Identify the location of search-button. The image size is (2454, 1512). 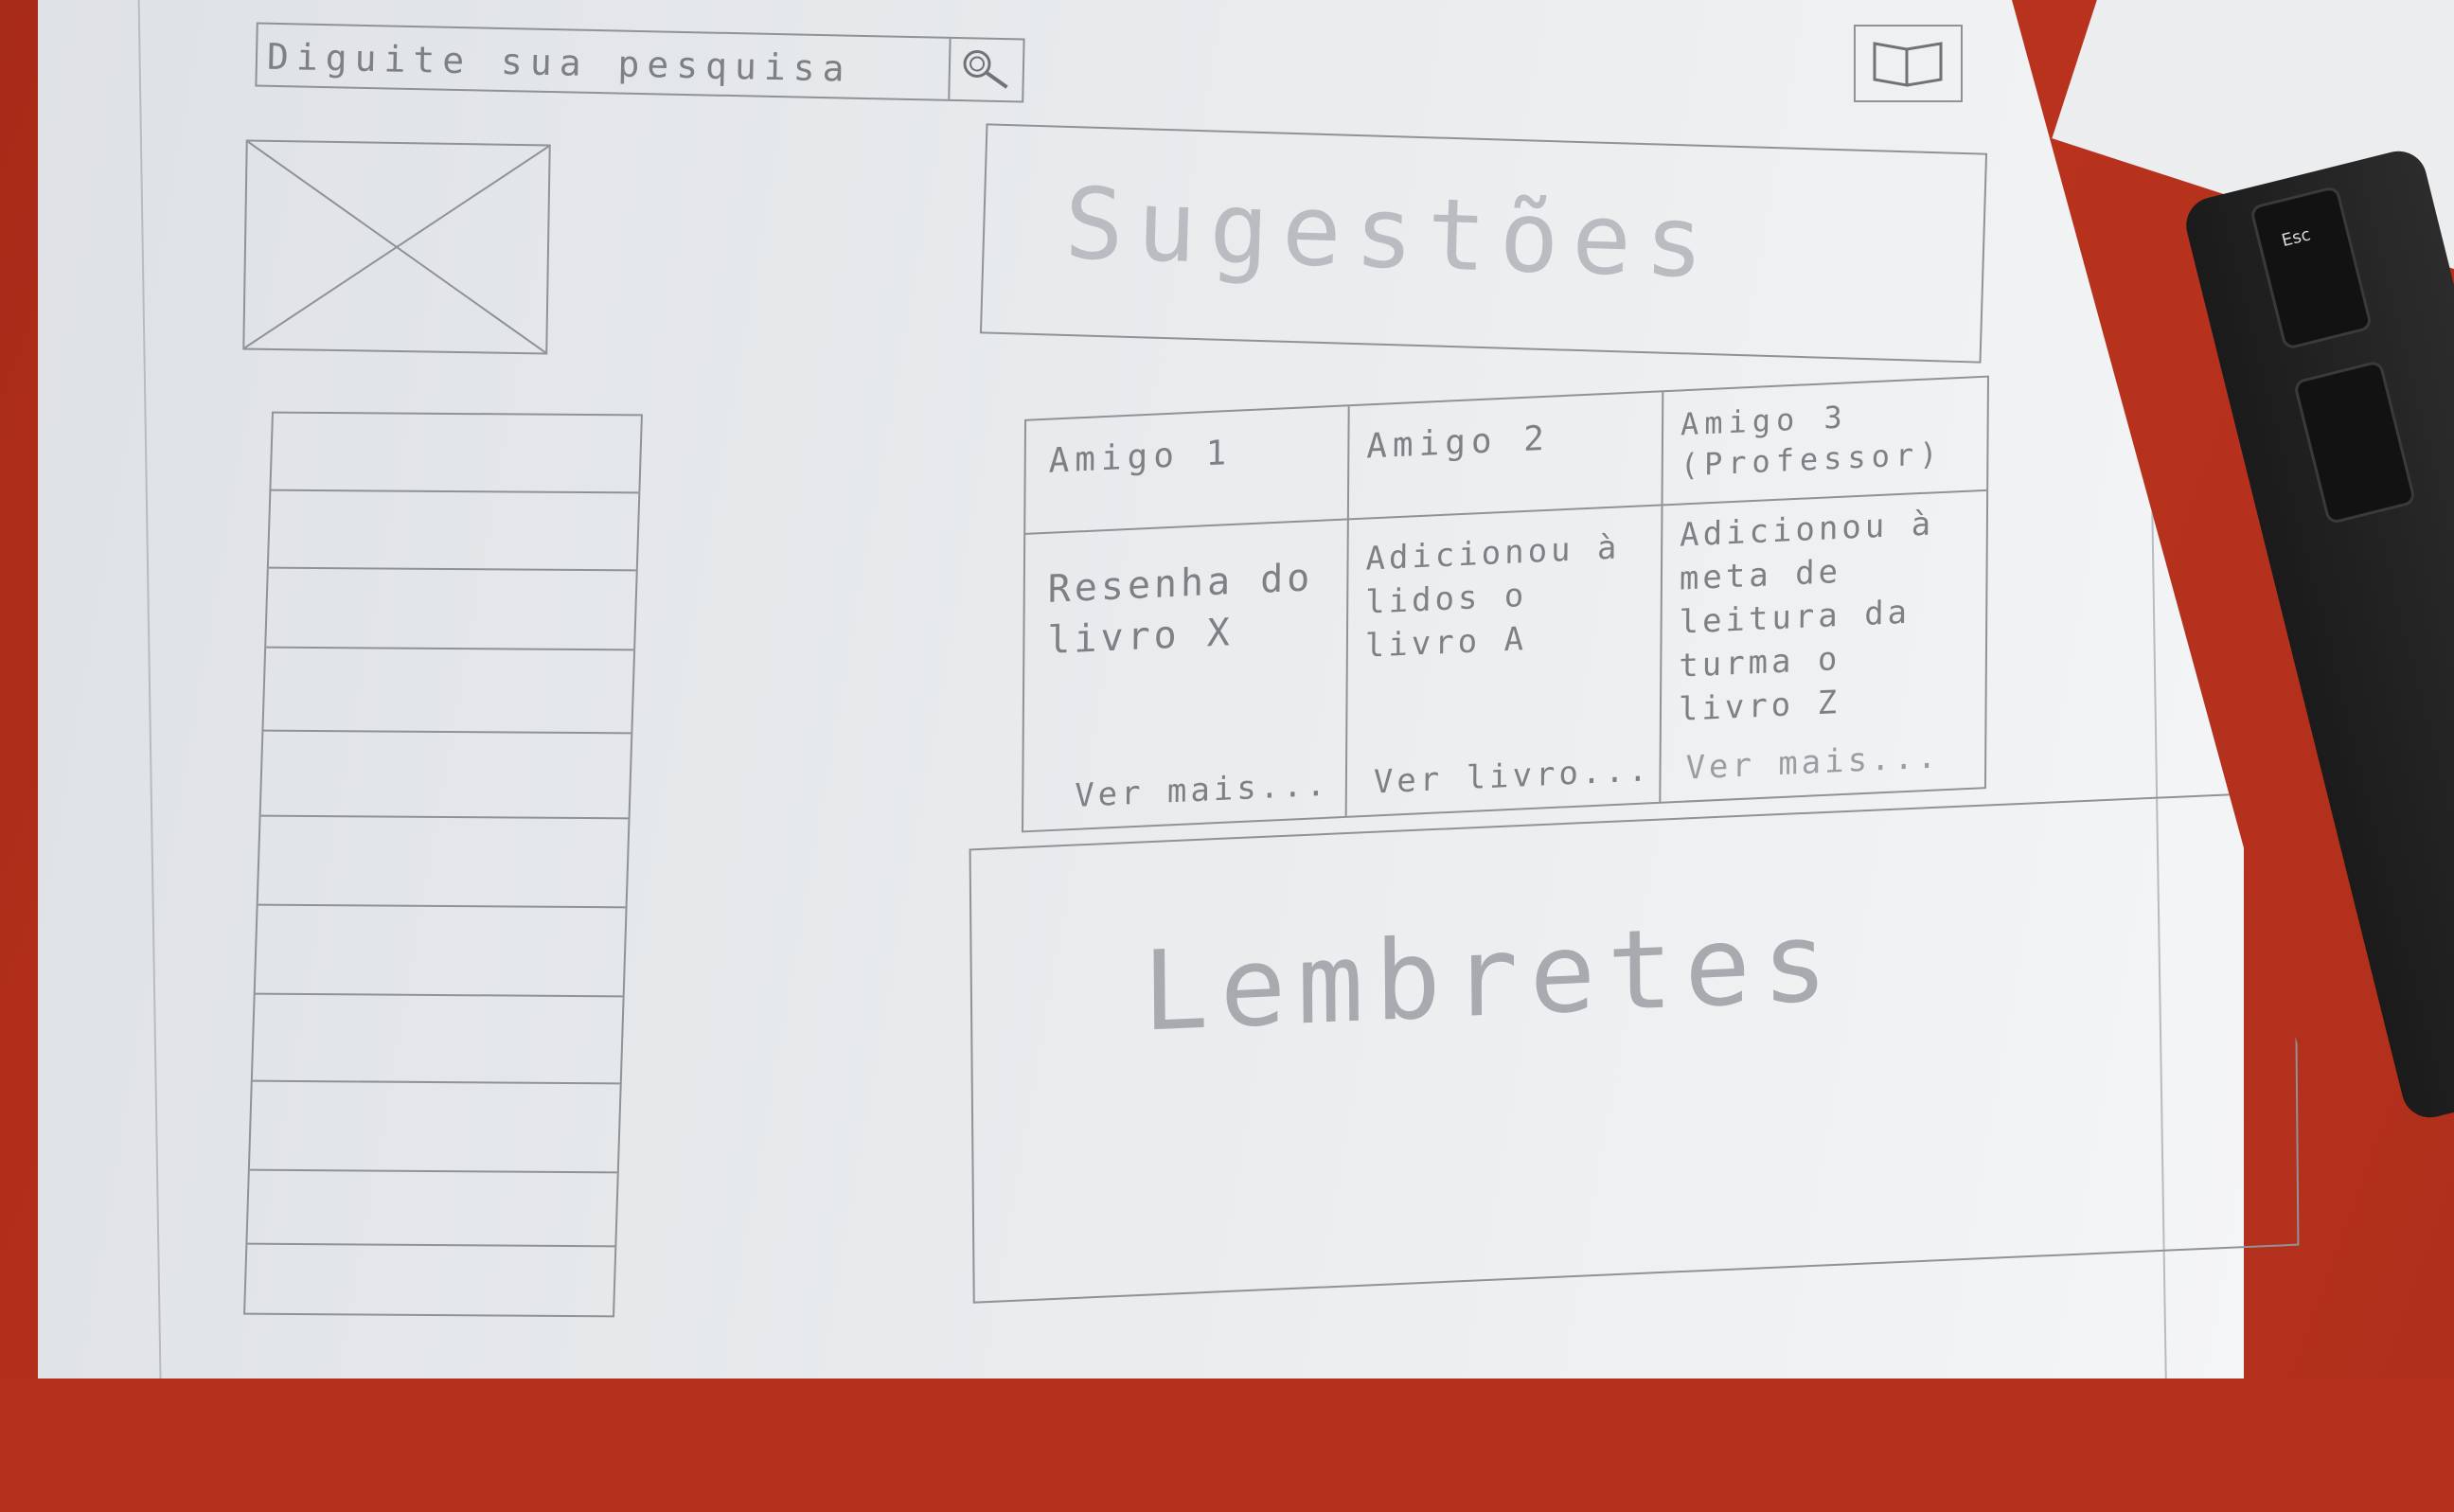
(986, 69).